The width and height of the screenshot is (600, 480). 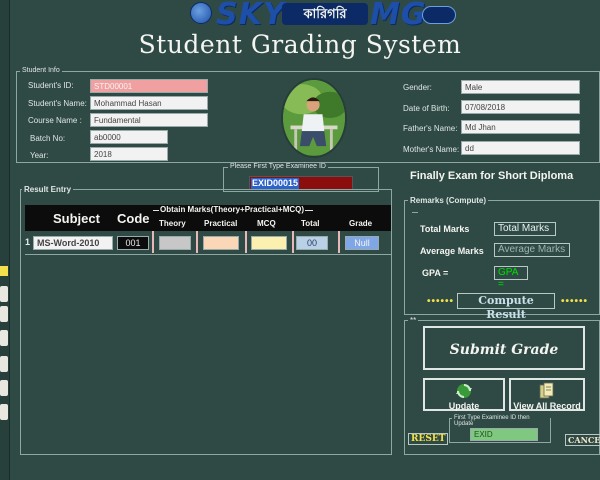 I want to click on logo-globe-icon, so click(x=201, y=13).